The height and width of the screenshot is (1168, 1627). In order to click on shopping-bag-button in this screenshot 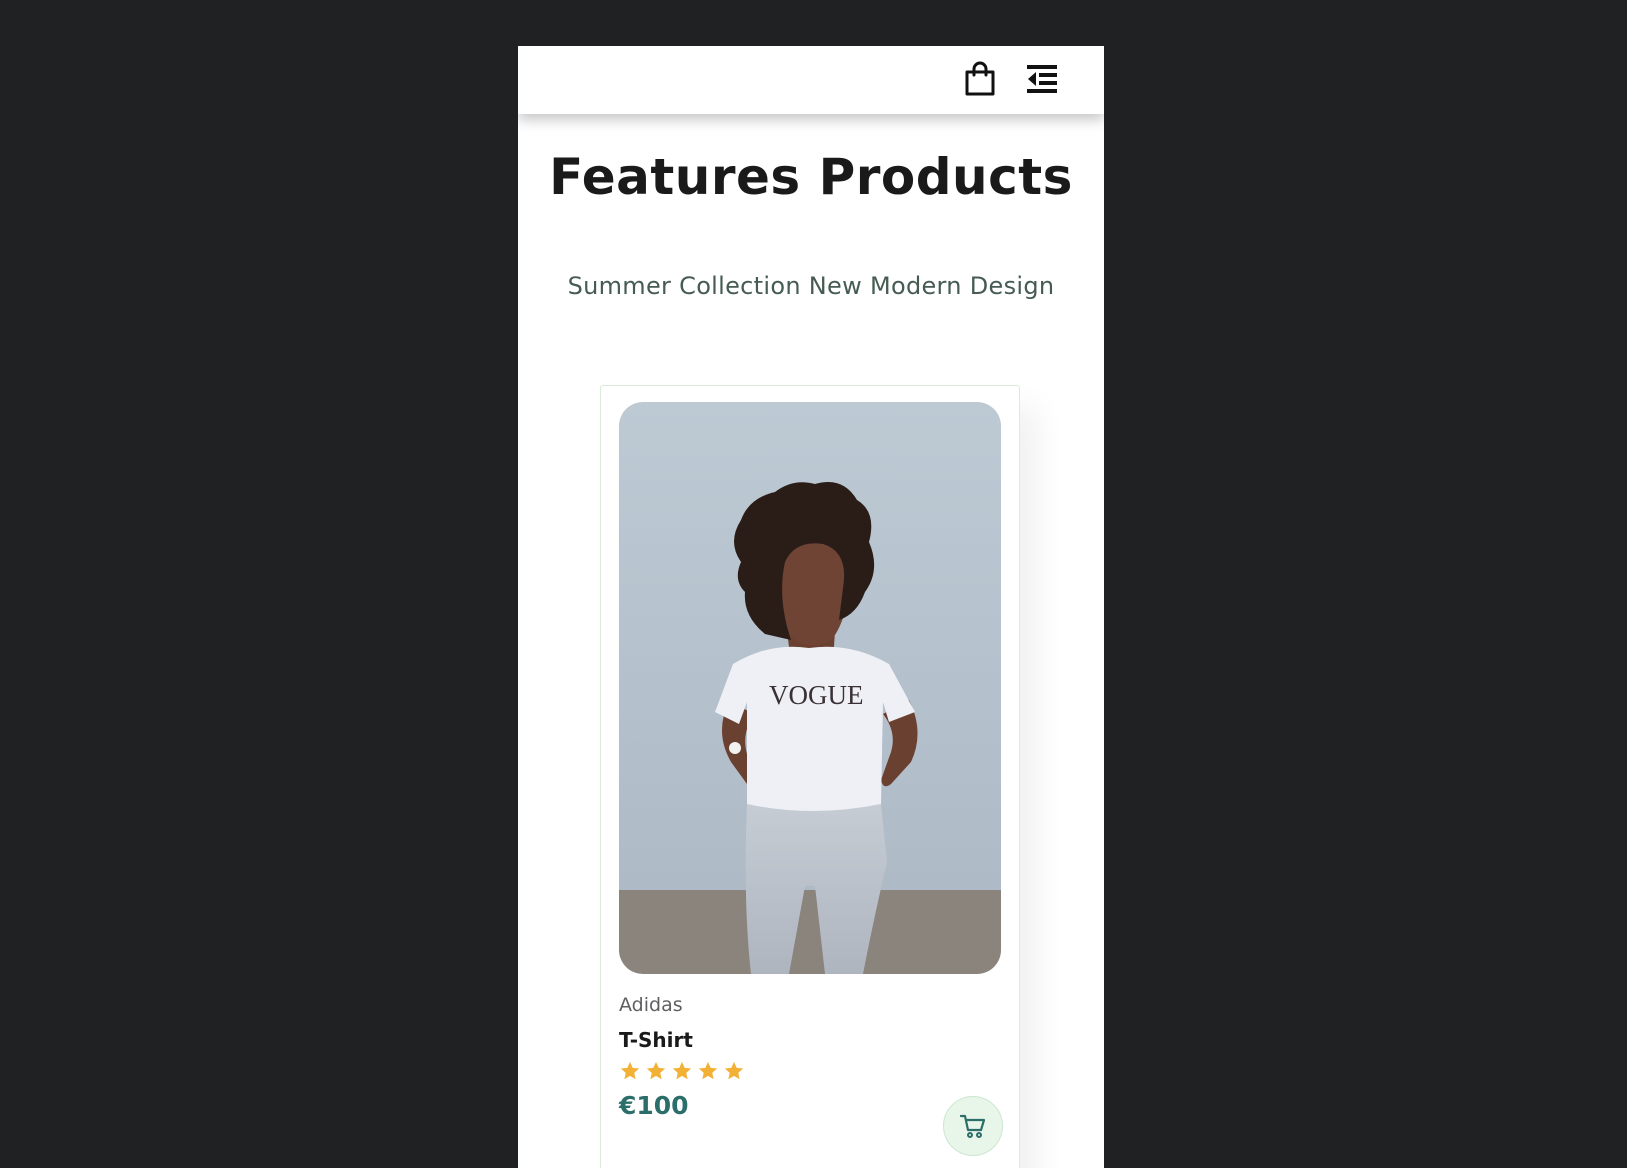, I will do `click(980, 79)`.